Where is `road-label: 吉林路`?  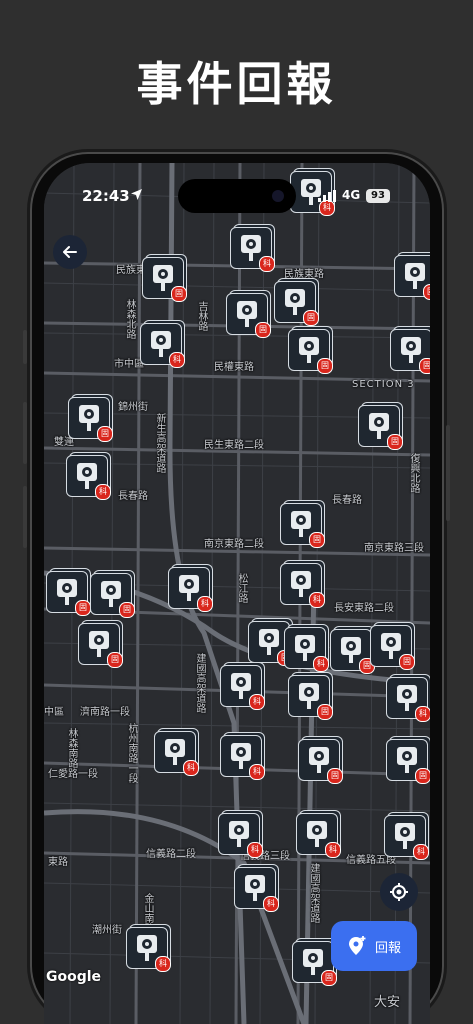 road-label: 吉林路 is located at coordinates (201, 316).